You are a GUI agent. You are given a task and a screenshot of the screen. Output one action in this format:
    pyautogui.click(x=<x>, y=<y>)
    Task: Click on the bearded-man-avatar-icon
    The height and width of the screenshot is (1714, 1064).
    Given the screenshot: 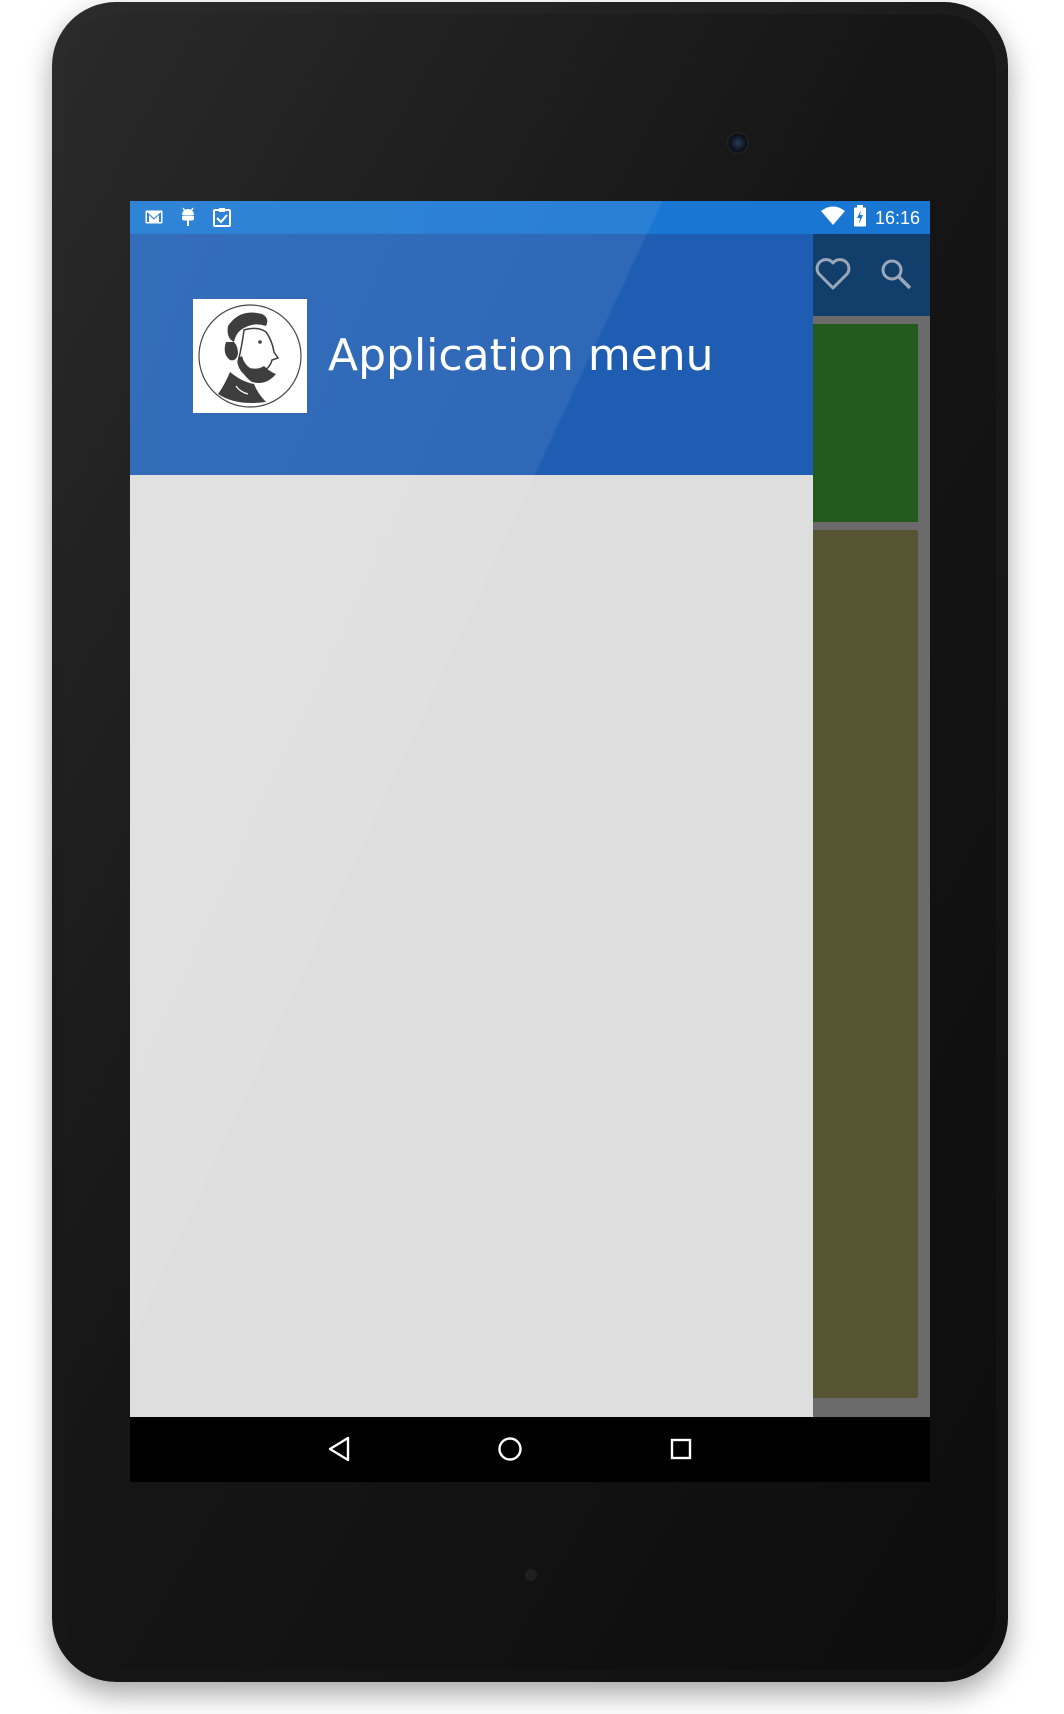 What is the action you would take?
    pyautogui.click(x=250, y=356)
    